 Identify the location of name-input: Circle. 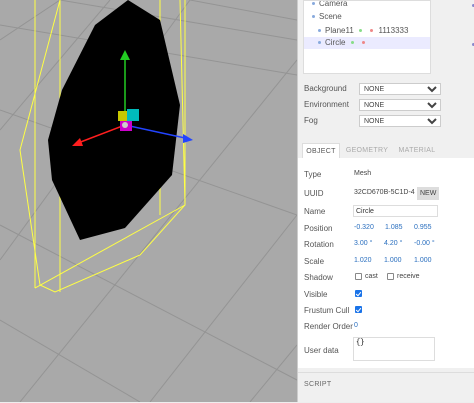
(395, 211).